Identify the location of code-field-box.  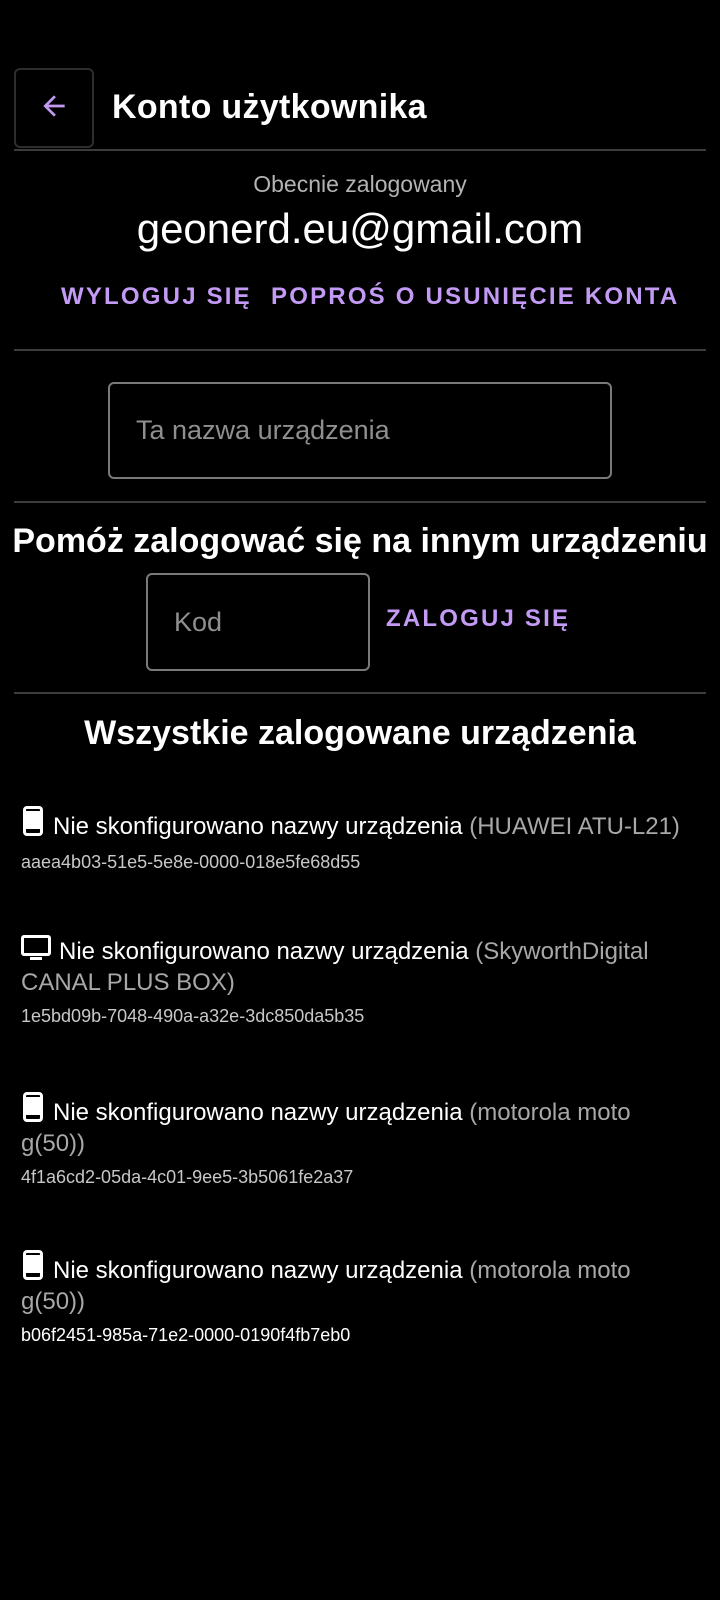
(258, 622).